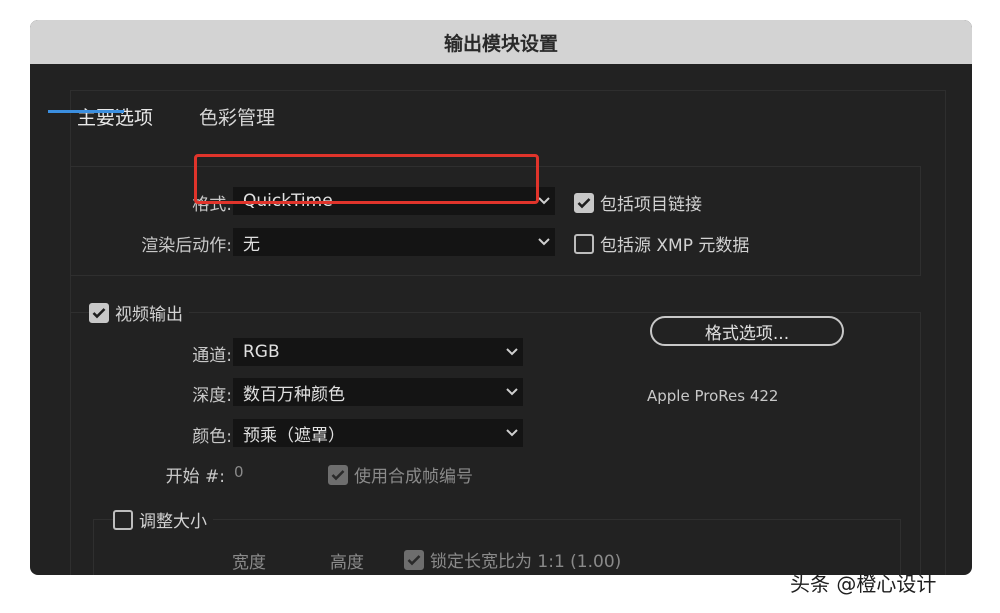 This screenshot has width=1000, height=613. I want to click on channels-label: 通道:, so click(212, 356).